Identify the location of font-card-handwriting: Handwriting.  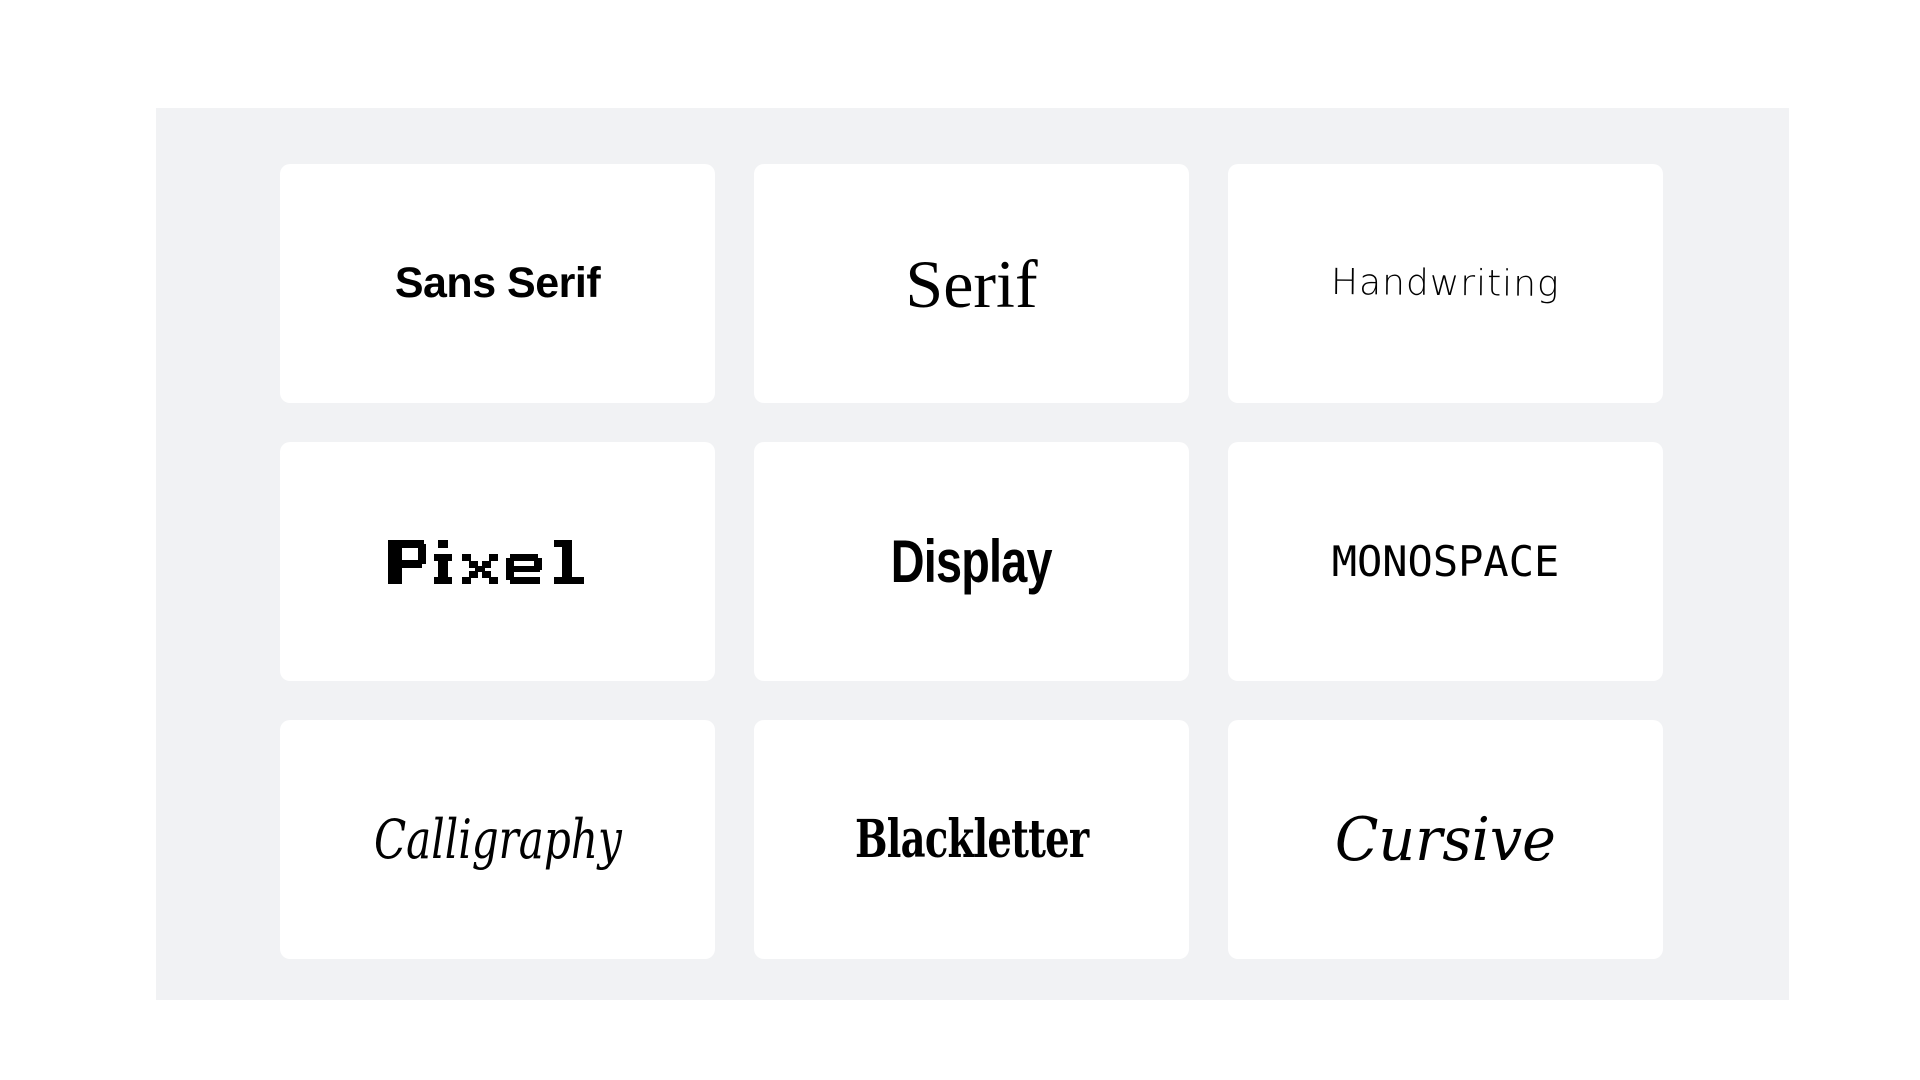
(1445, 283).